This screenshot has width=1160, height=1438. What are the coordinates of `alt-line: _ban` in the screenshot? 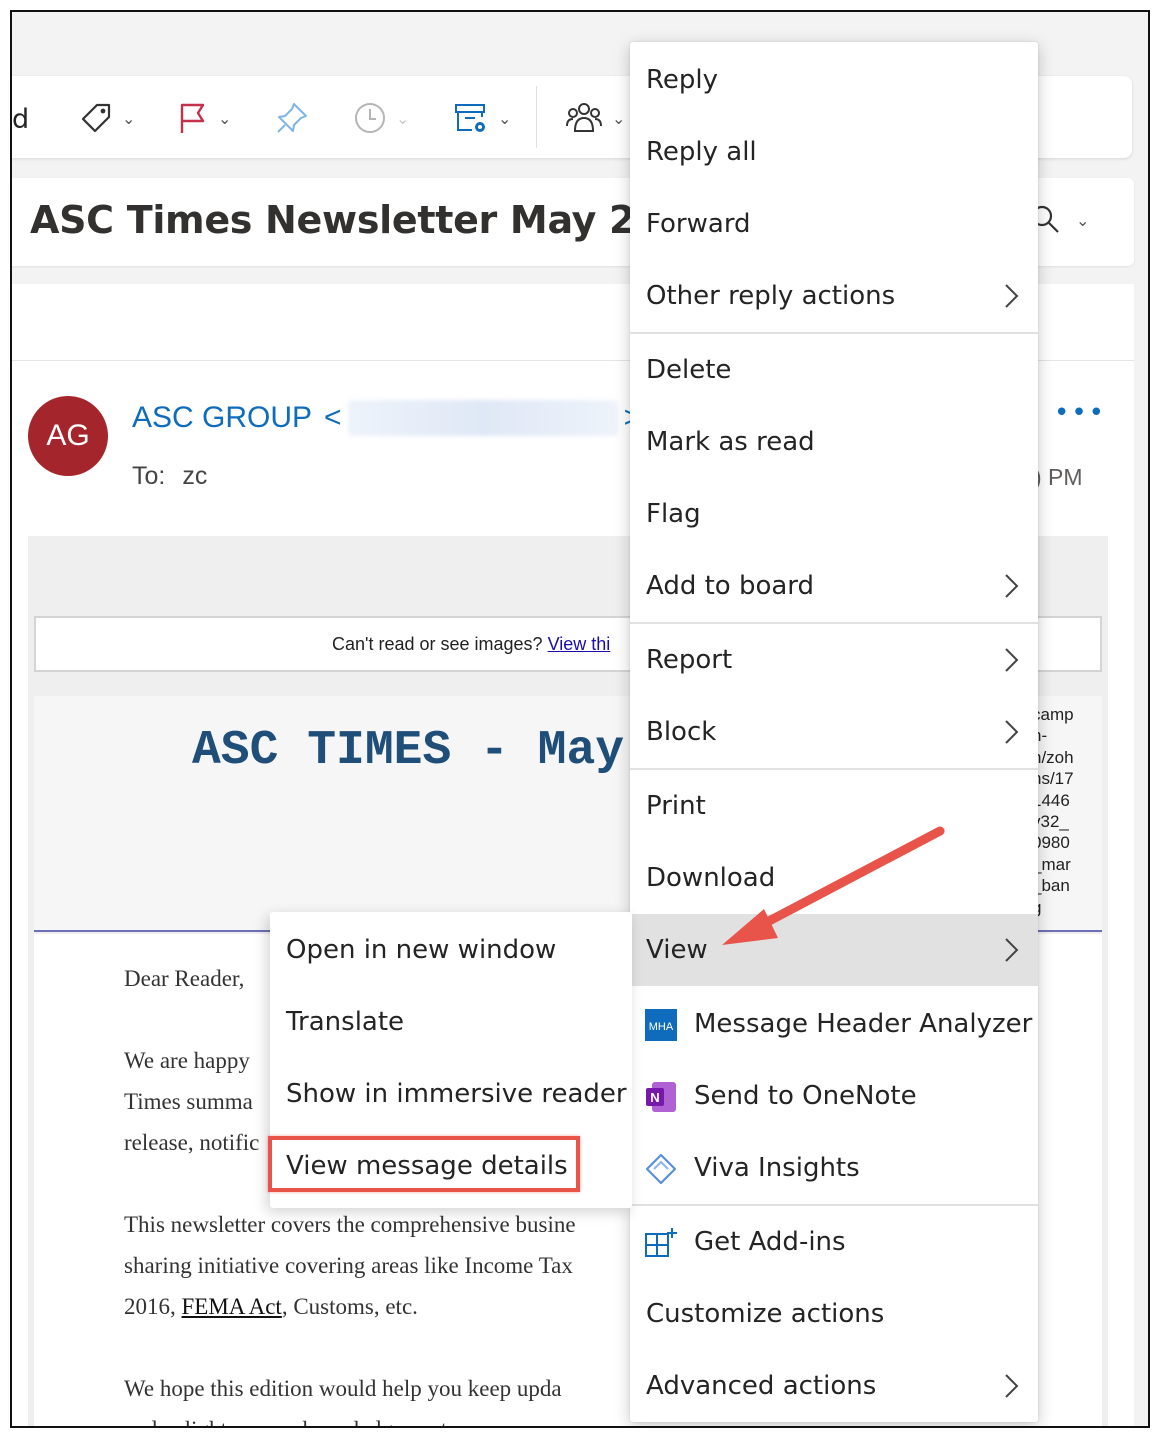 It's located at (1051, 886).